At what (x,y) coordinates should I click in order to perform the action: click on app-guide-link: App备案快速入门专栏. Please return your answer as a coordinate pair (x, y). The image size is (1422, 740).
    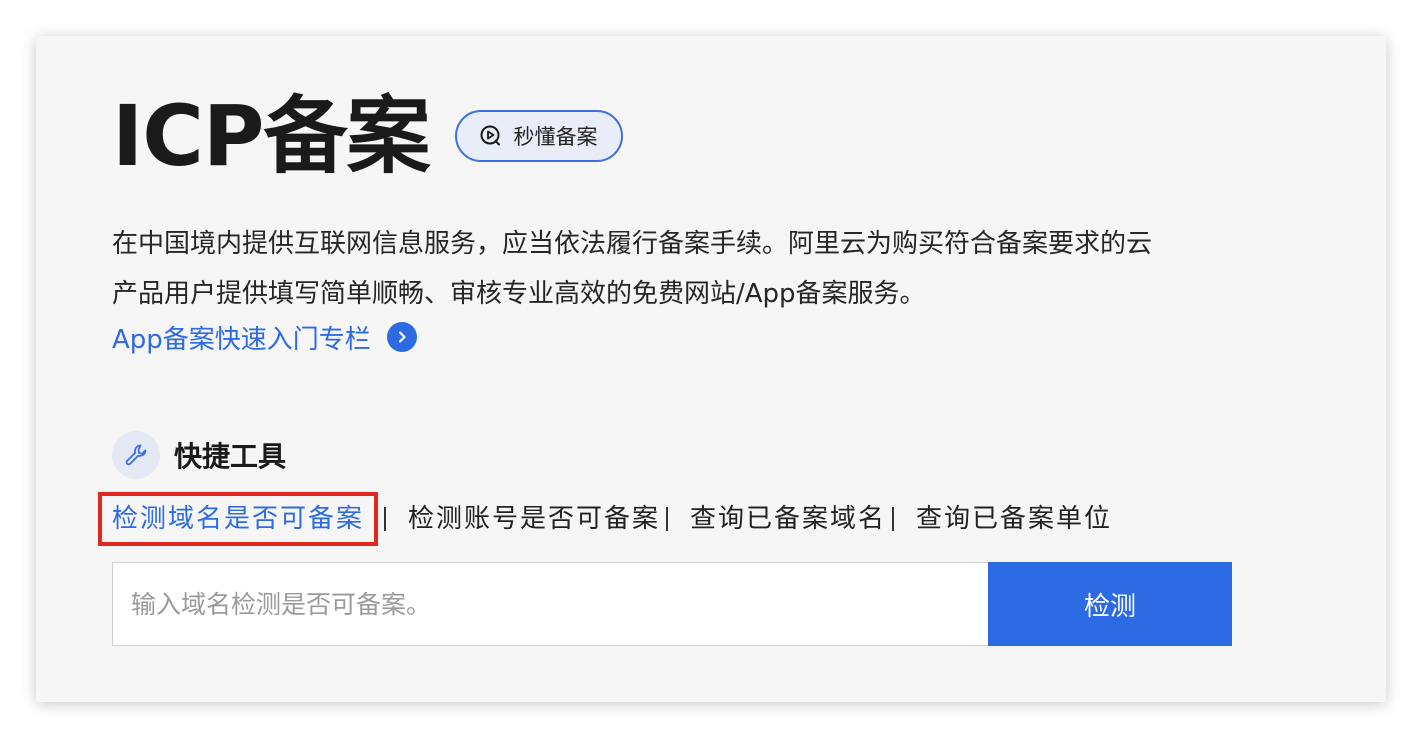
    Looking at the image, I should click on (264, 337).